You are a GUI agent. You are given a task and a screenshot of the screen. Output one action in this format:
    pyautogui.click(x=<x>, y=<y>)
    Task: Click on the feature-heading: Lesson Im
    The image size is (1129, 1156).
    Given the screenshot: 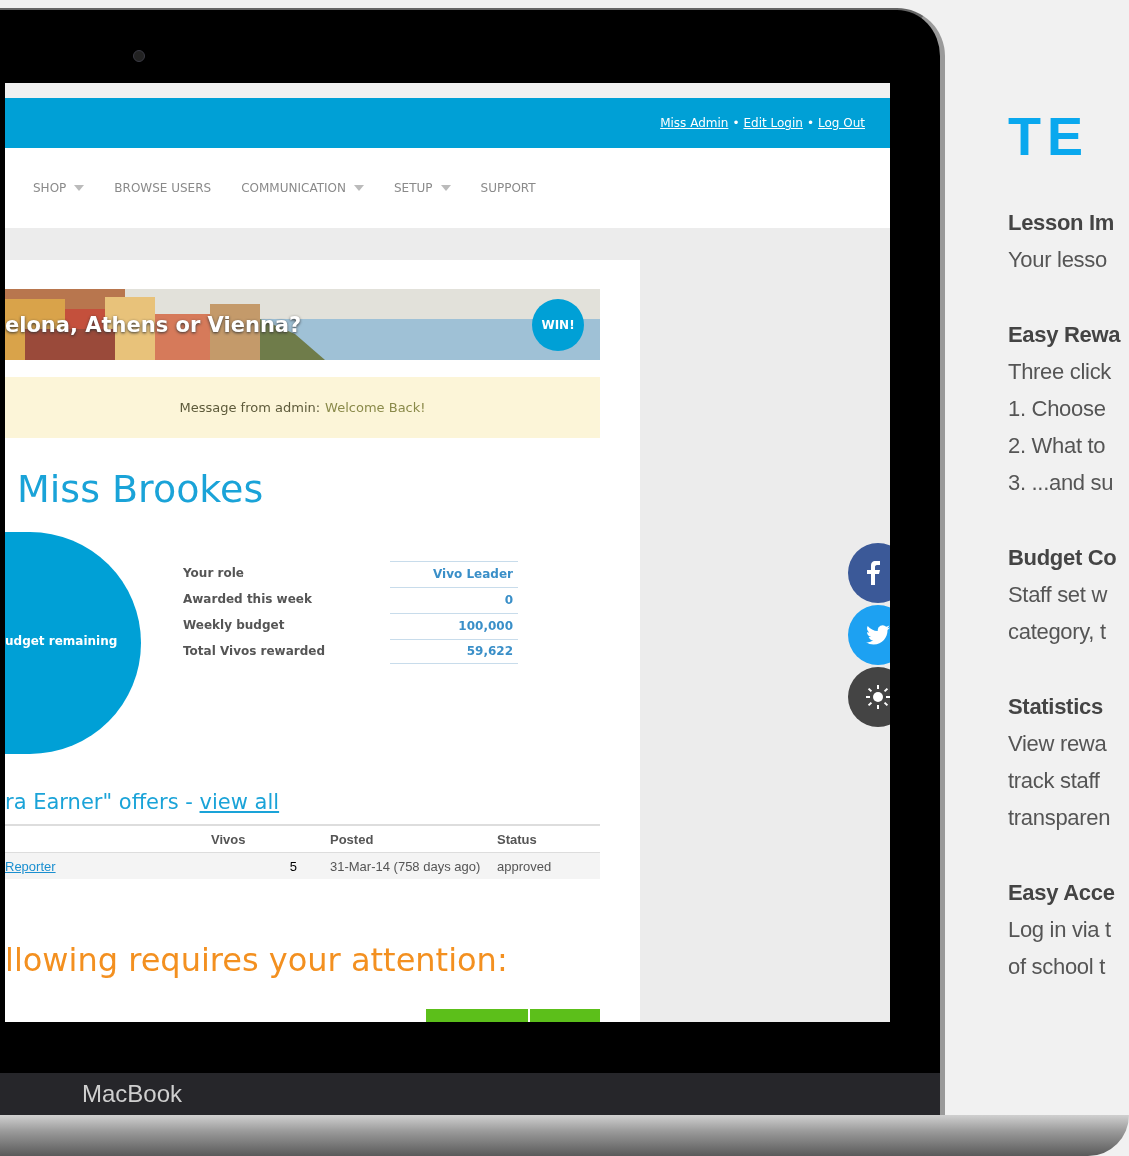 What is the action you would take?
    pyautogui.click(x=1062, y=223)
    